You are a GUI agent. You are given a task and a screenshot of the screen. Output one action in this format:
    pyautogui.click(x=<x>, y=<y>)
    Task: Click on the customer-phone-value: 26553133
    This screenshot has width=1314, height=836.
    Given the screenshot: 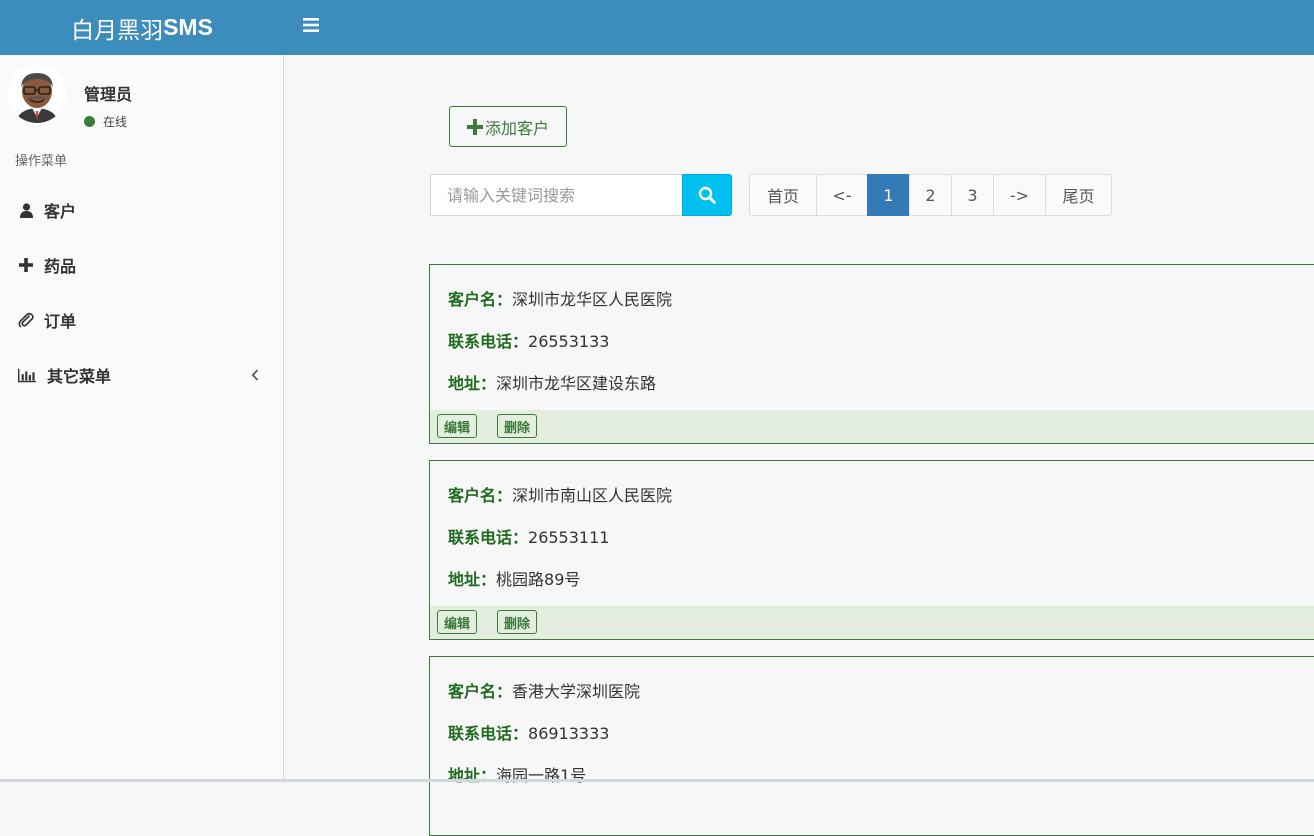 What is the action you would take?
    pyautogui.click(x=569, y=341)
    